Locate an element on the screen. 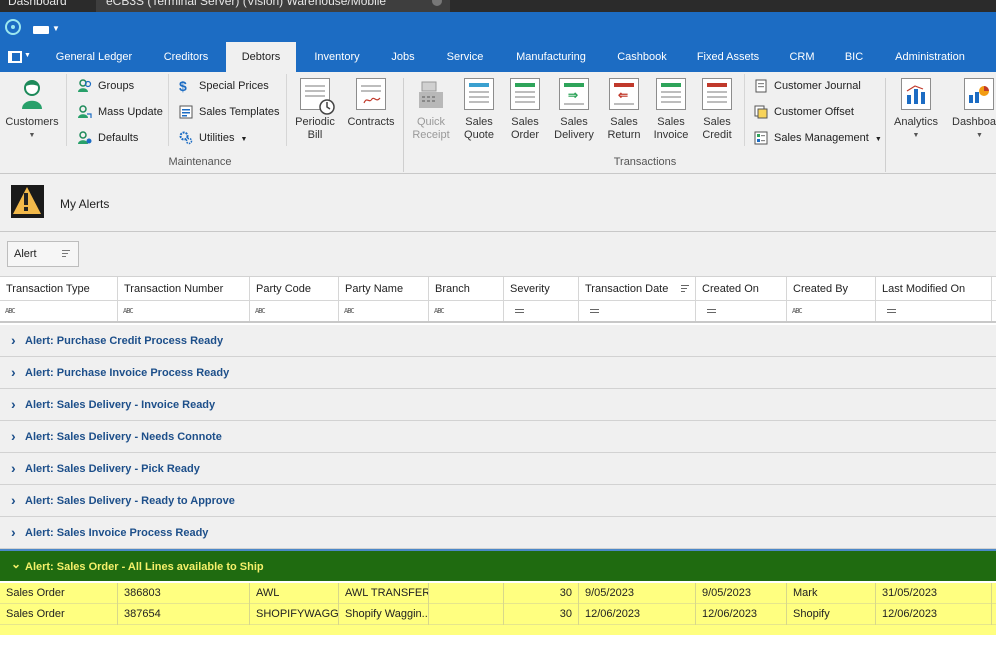 The width and height of the screenshot is (996, 652). menu-icon is located at coordinates (15, 57).